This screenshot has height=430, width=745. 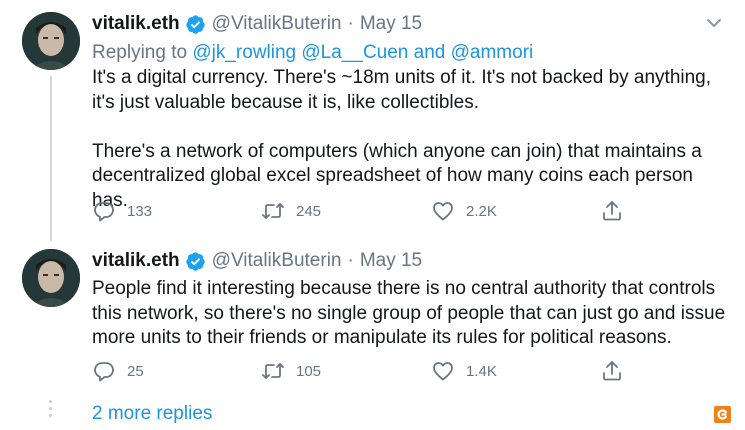 What do you see at coordinates (51, 413) in the screenshot?
I see `thread-dots` at bounding box center [51, 413].